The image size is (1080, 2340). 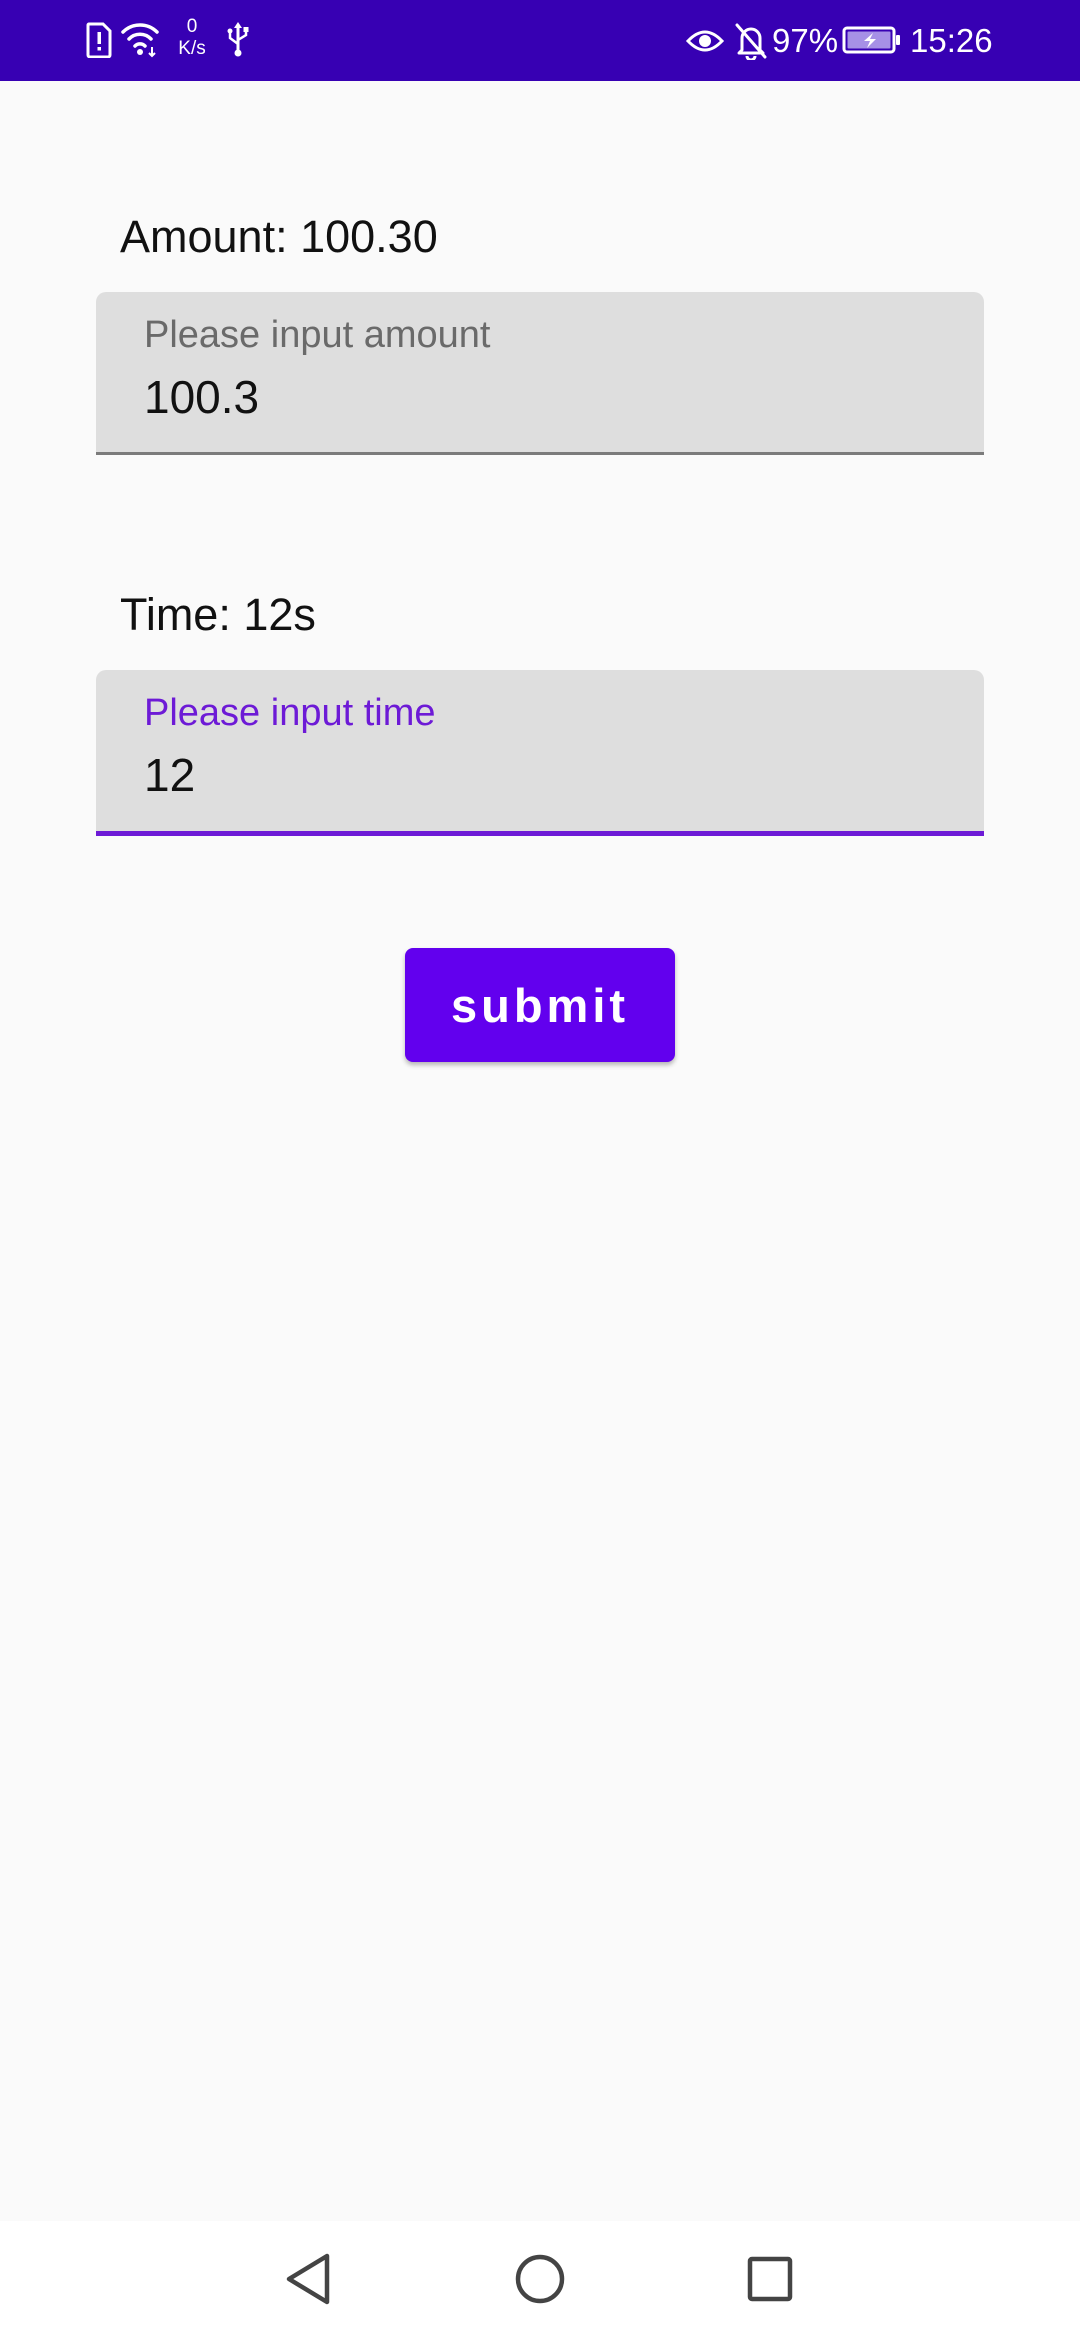 I want to click on network-speed: 0 K/s, so click(x=192, y=38).